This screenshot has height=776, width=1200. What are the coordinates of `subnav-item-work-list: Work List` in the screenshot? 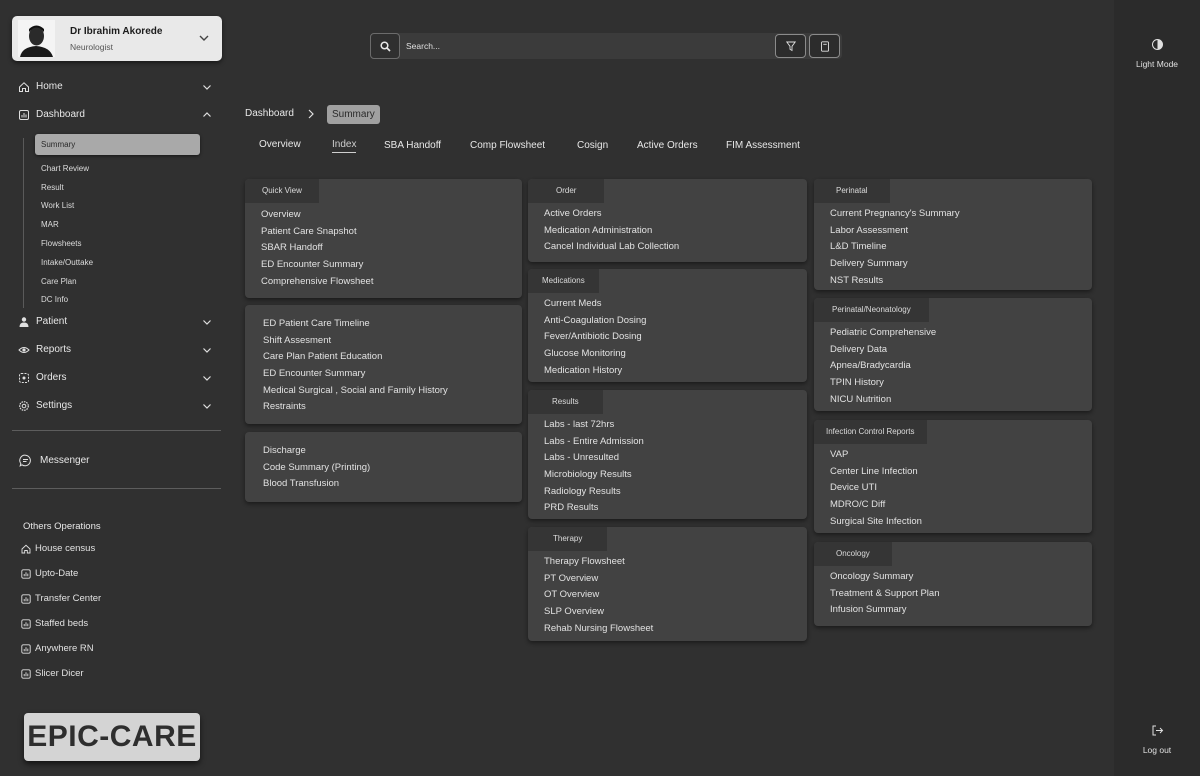 It's located at (57, 205).